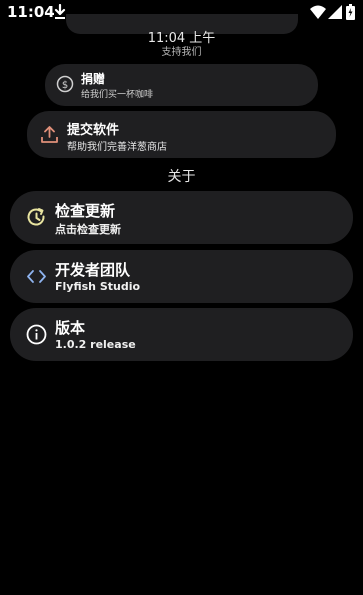 The width and height of the screenshot is (363, 595). I want to click on developer-team-subtitle: Flyfish Studio, so click(98, 286).